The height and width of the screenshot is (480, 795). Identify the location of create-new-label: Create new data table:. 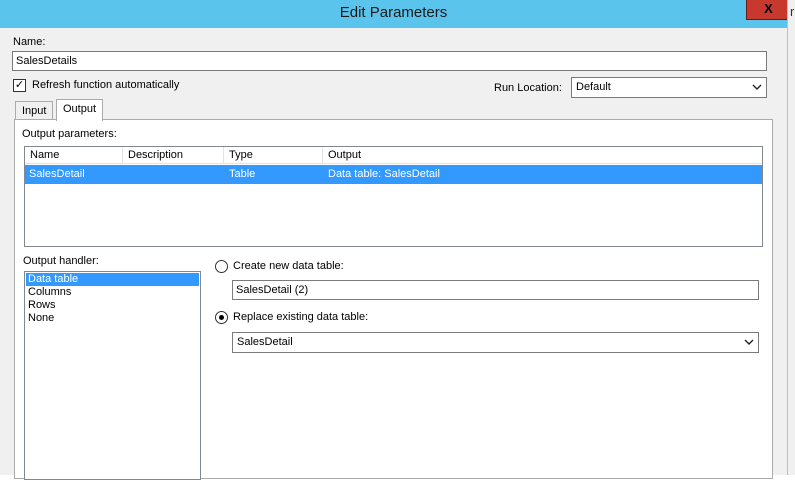
(288, 266).